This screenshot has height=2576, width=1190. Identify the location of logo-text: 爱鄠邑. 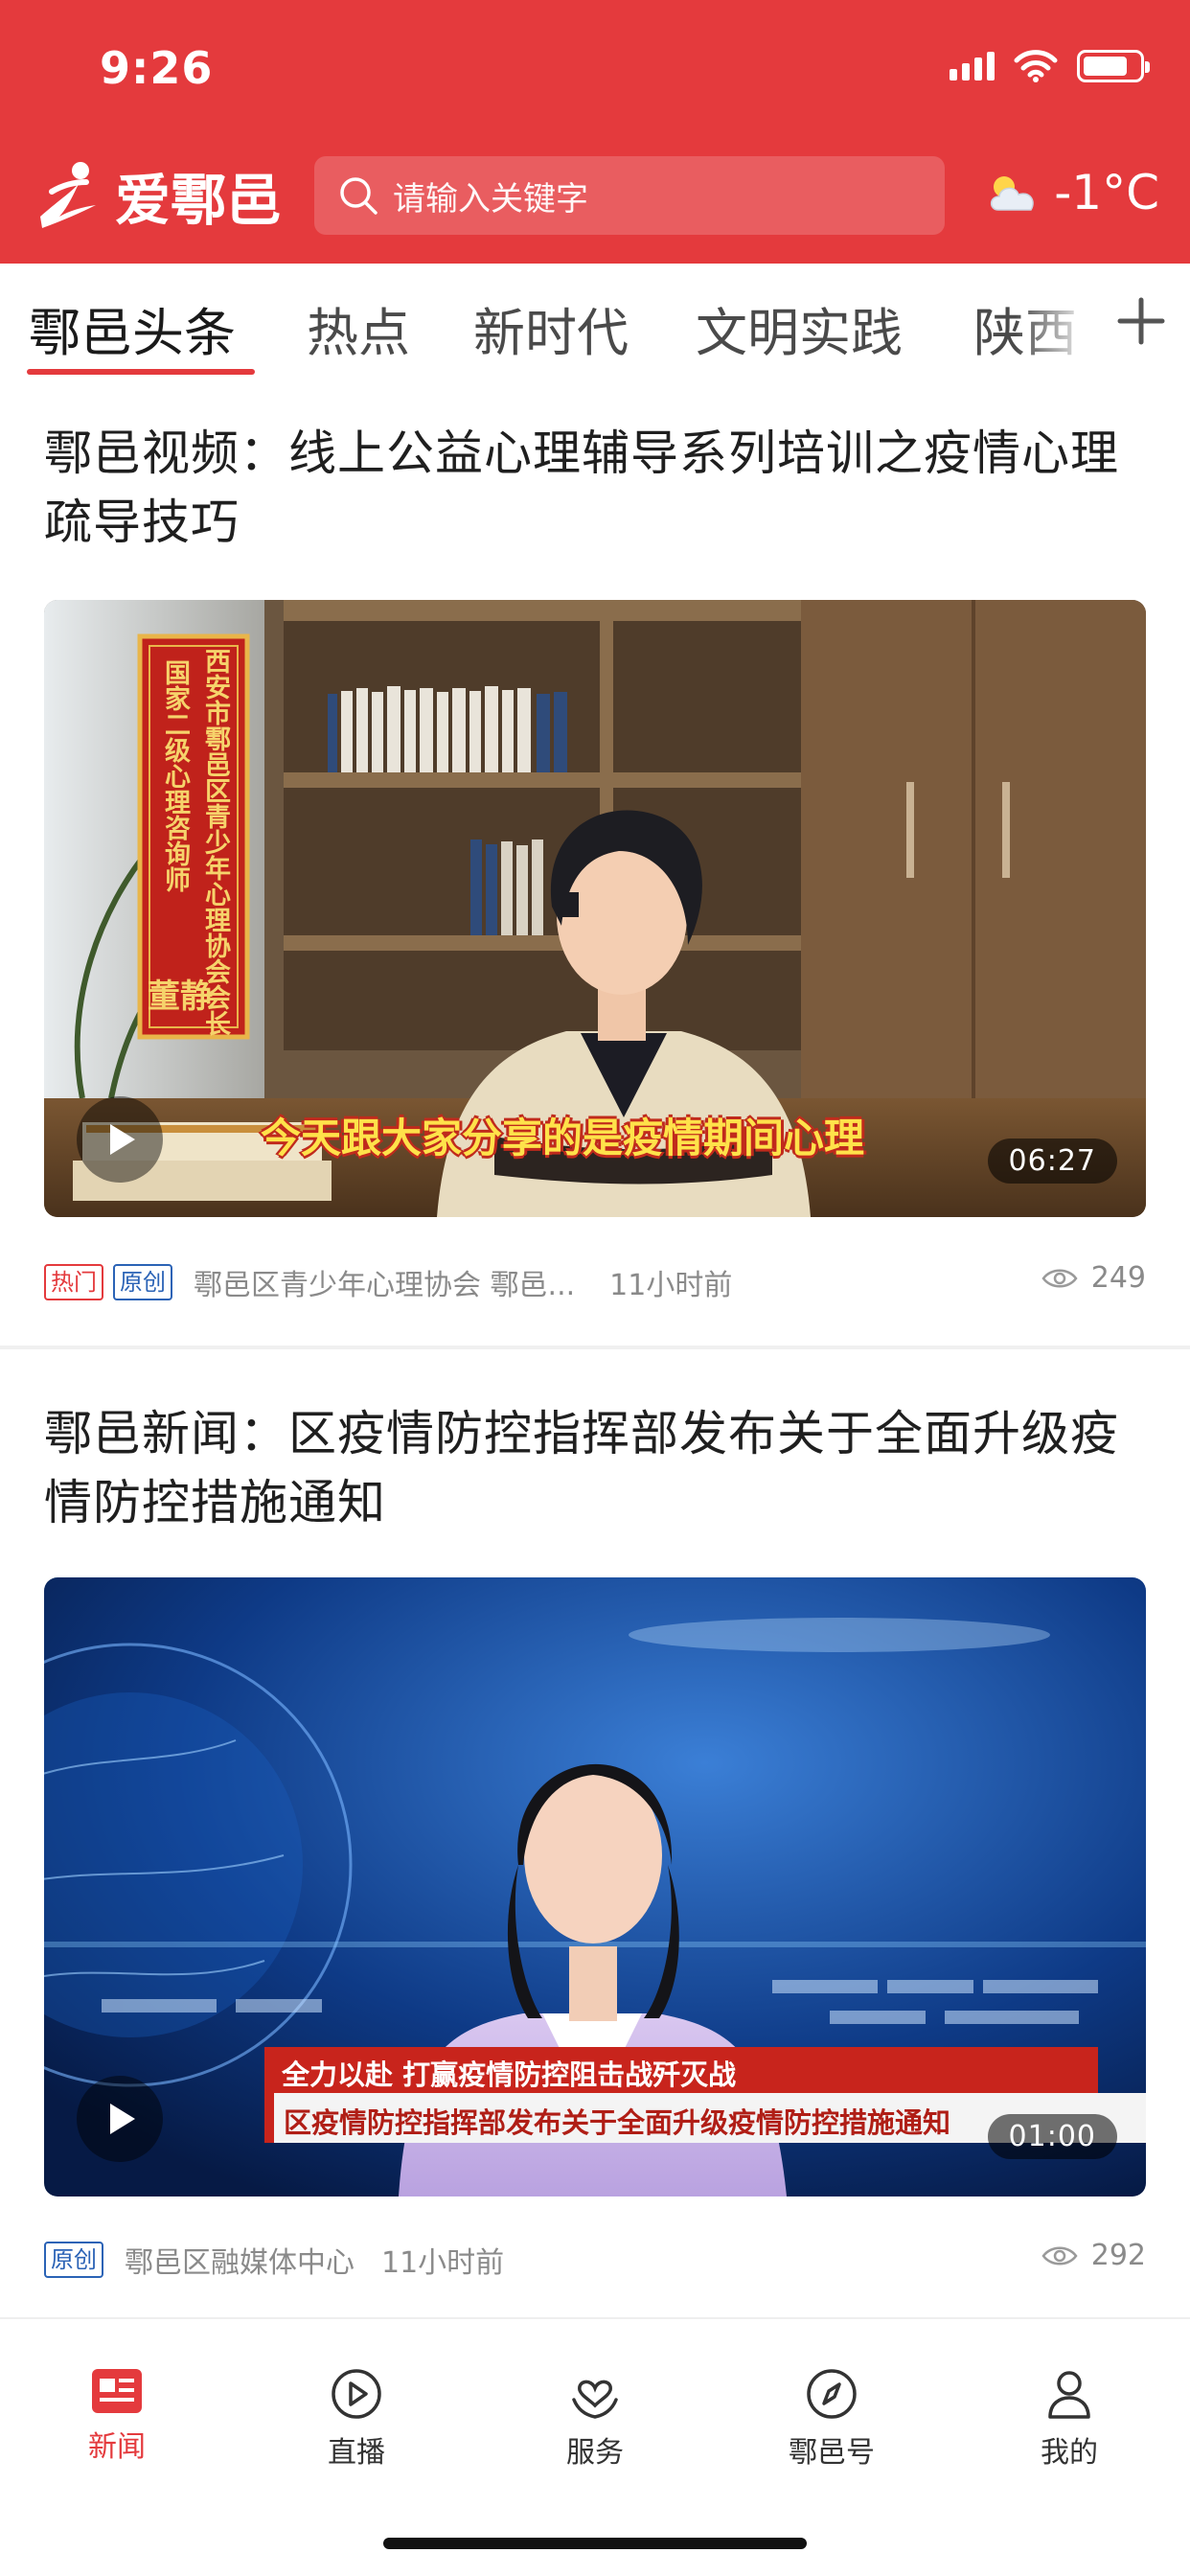
(199, 200).